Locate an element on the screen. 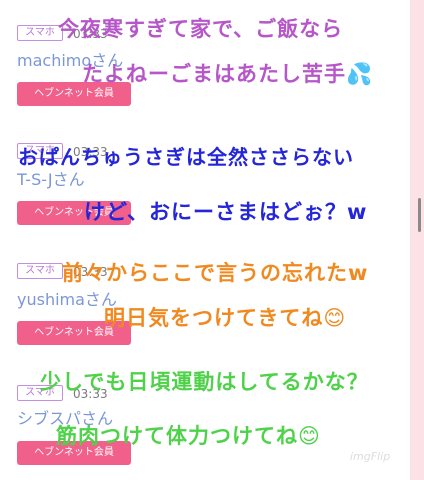 The height and width of the screenshot is (480, 424). handwritten-message-line: 筋肉つけて体力つけてね😊 is located at coordinates (188, 436).